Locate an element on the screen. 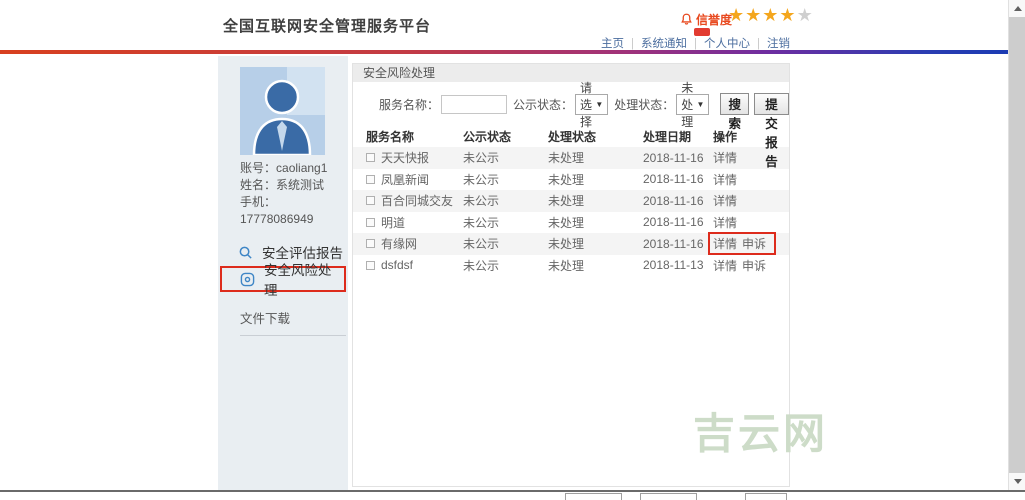 This screenshot has height=500, width=1025. submit-report-button: 提交报告 is located at coordinates (771, 131).